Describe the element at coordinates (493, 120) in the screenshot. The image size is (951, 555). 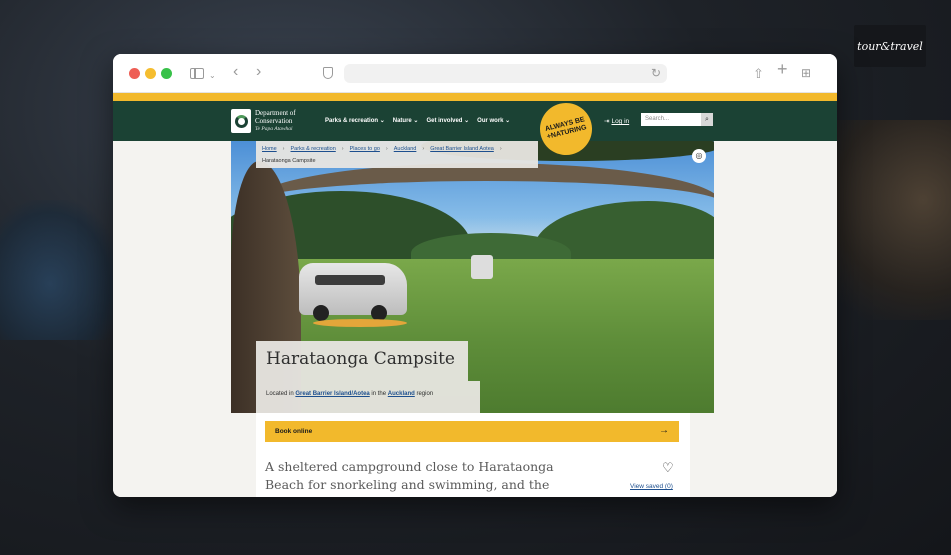
I see `nav-our-work: Our work` at that location.